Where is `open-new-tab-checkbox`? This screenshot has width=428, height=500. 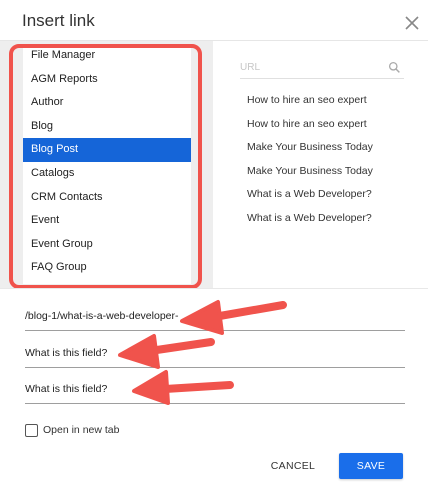
open-new-tab-checkbox is located at coordinates (31, 430).